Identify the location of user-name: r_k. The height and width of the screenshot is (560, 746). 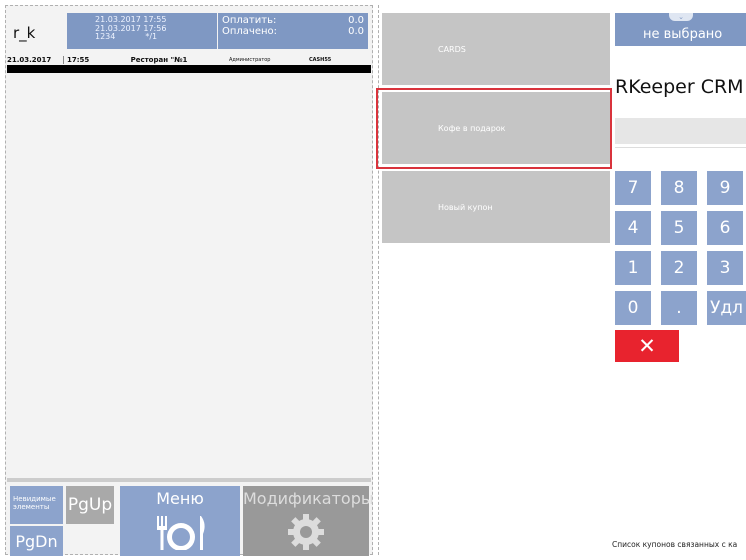
(24, 33).